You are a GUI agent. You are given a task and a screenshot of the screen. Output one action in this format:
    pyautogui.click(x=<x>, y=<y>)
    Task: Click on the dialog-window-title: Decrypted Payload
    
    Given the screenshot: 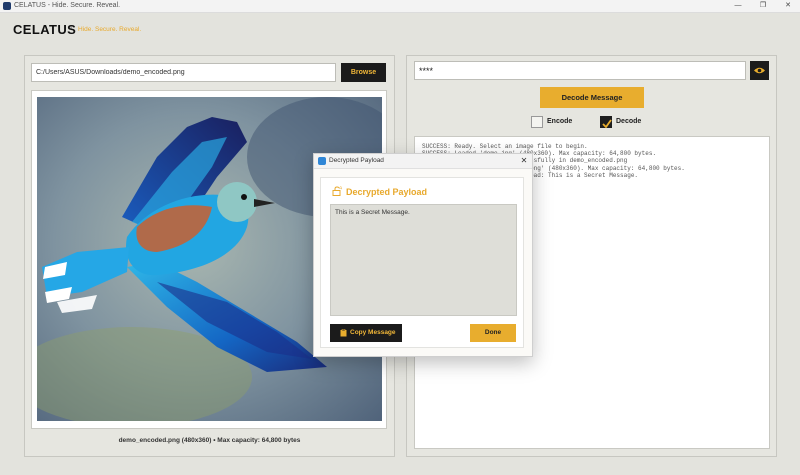 What is the action you would take?
    pyautogui.click(x=356, y=160)
    